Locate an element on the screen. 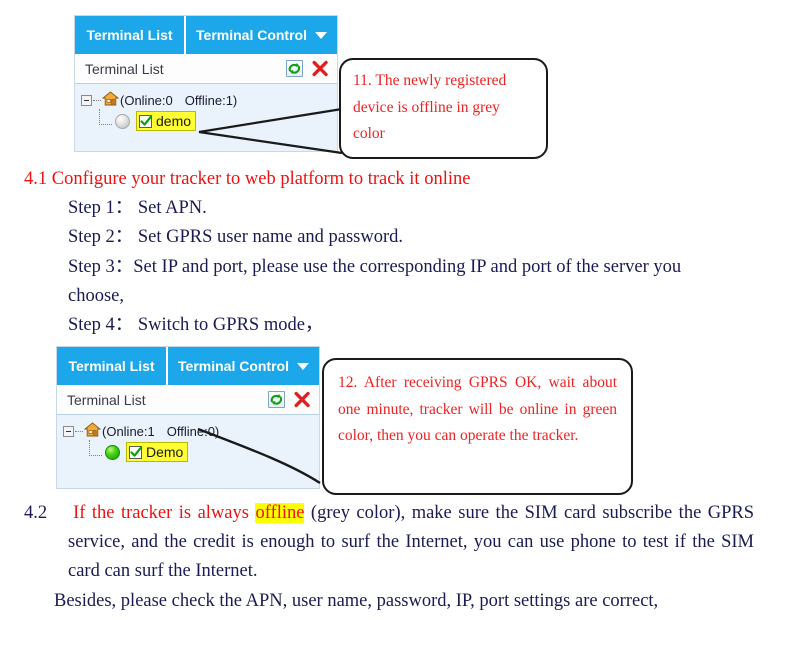  tree-root-row: (Online:1 Offline:0) is located at coordinates (191, 431).